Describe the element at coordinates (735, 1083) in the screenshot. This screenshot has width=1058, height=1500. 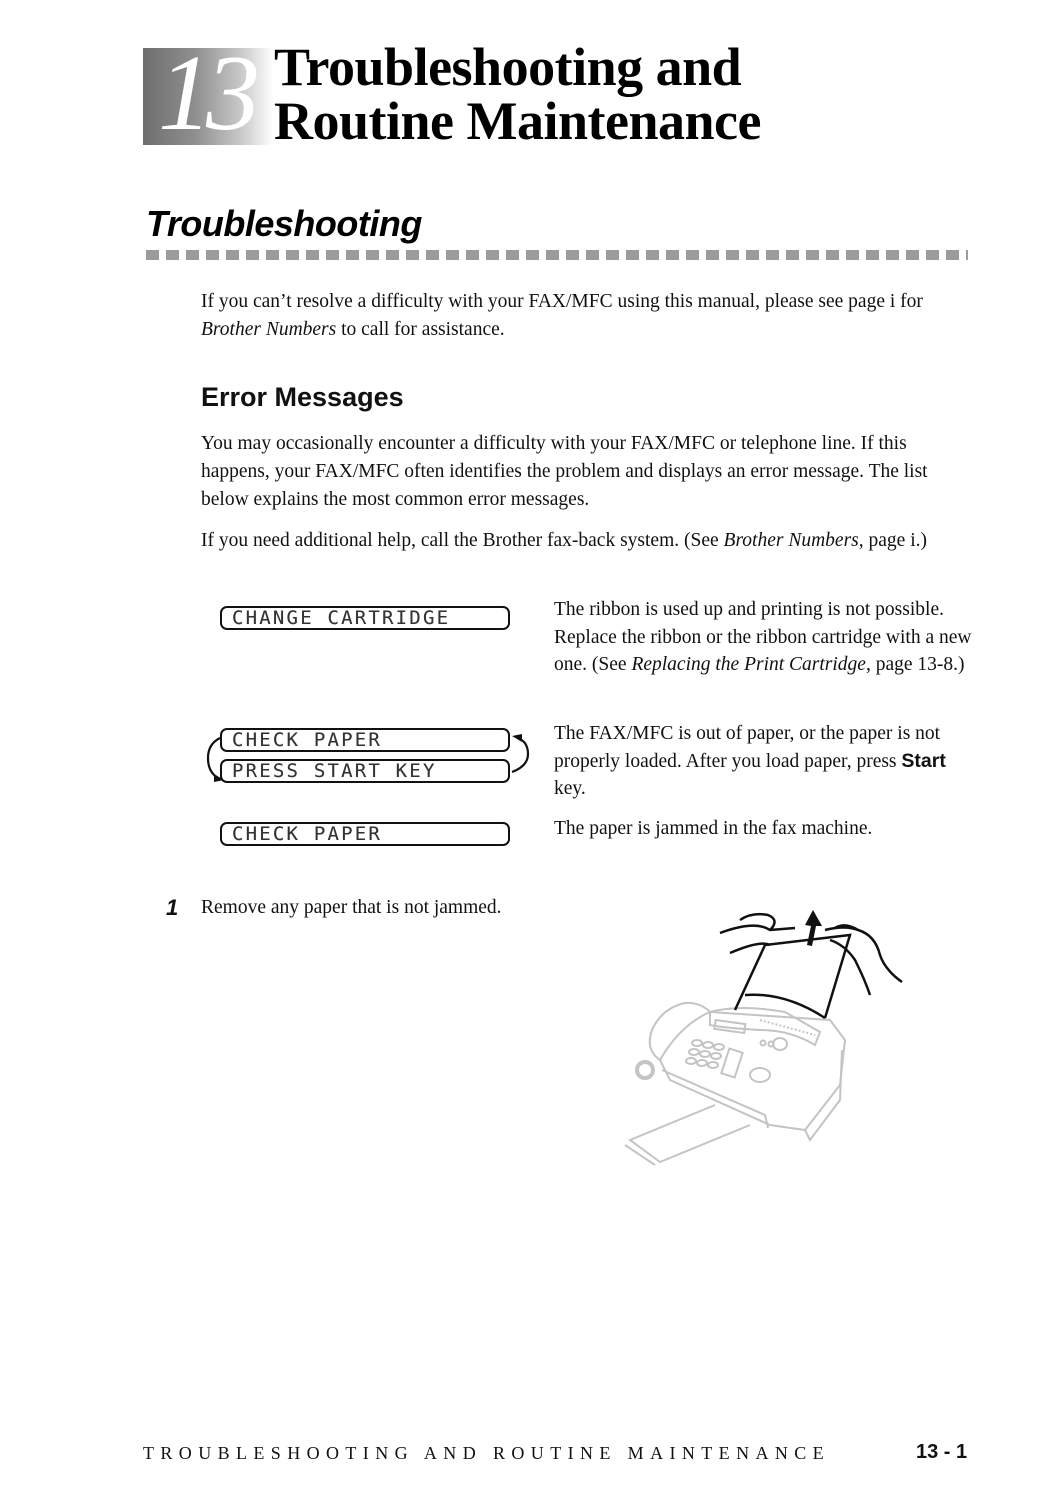
I see `fax-machine-body` at that location.